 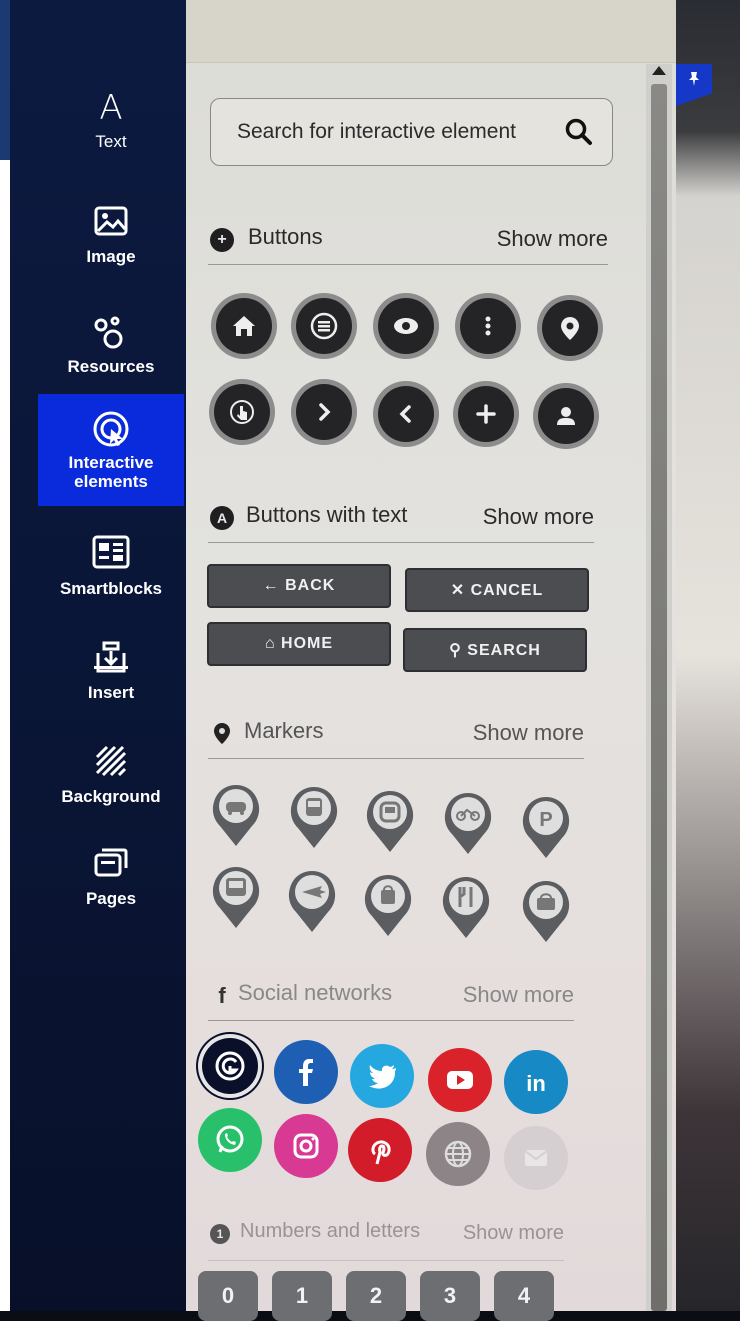 I want to click on left-edge-accent, so click(x=5, y=80).